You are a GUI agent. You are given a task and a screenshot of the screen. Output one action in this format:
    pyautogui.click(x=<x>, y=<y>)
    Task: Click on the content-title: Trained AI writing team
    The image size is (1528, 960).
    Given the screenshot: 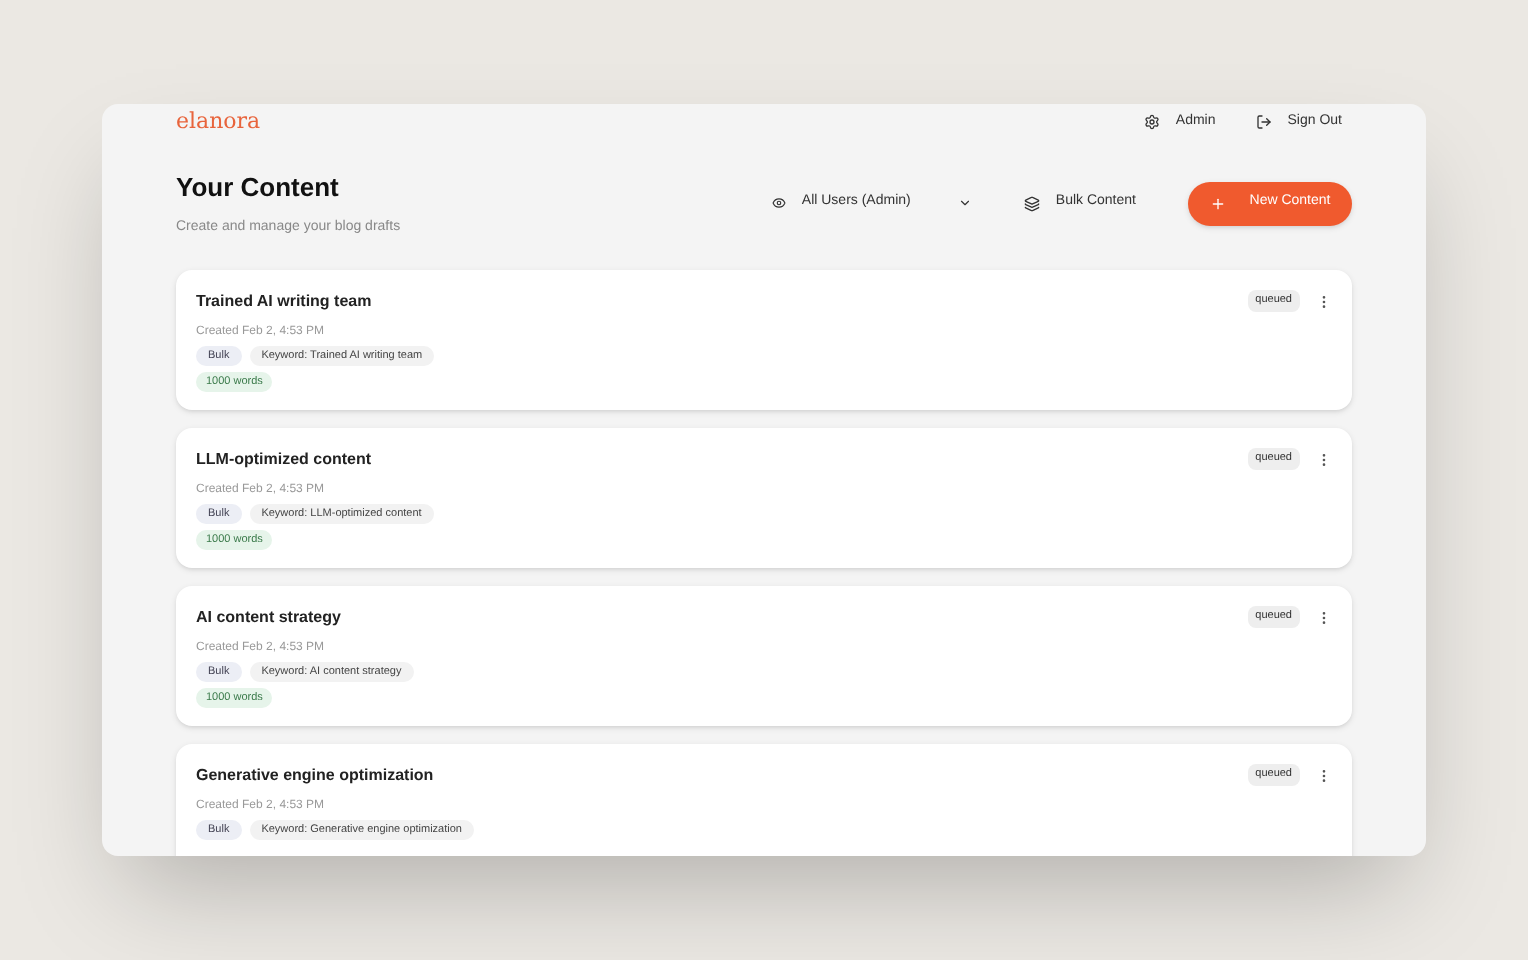 What is the action you would take?
    pyautogui.click(x=284, y=301)
    